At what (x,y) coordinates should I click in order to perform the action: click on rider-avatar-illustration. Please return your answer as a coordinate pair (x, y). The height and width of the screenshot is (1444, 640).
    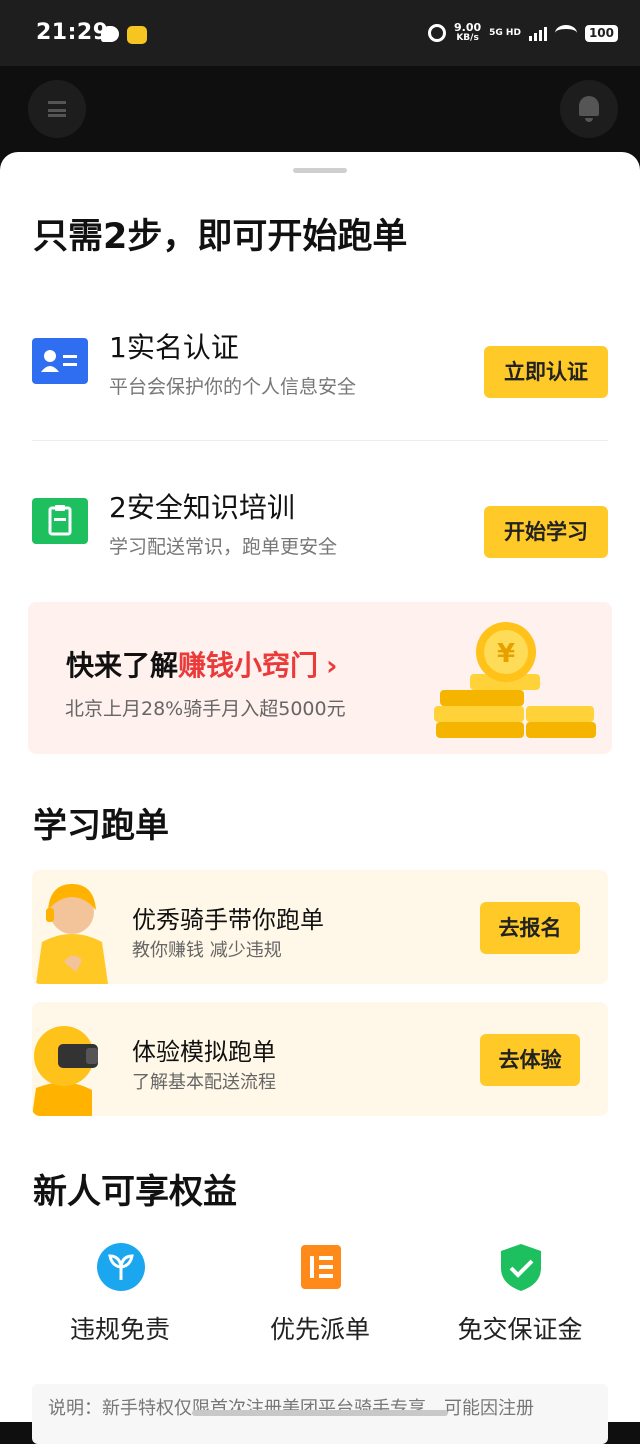
    Looking at the image, I should click on (72, 934).